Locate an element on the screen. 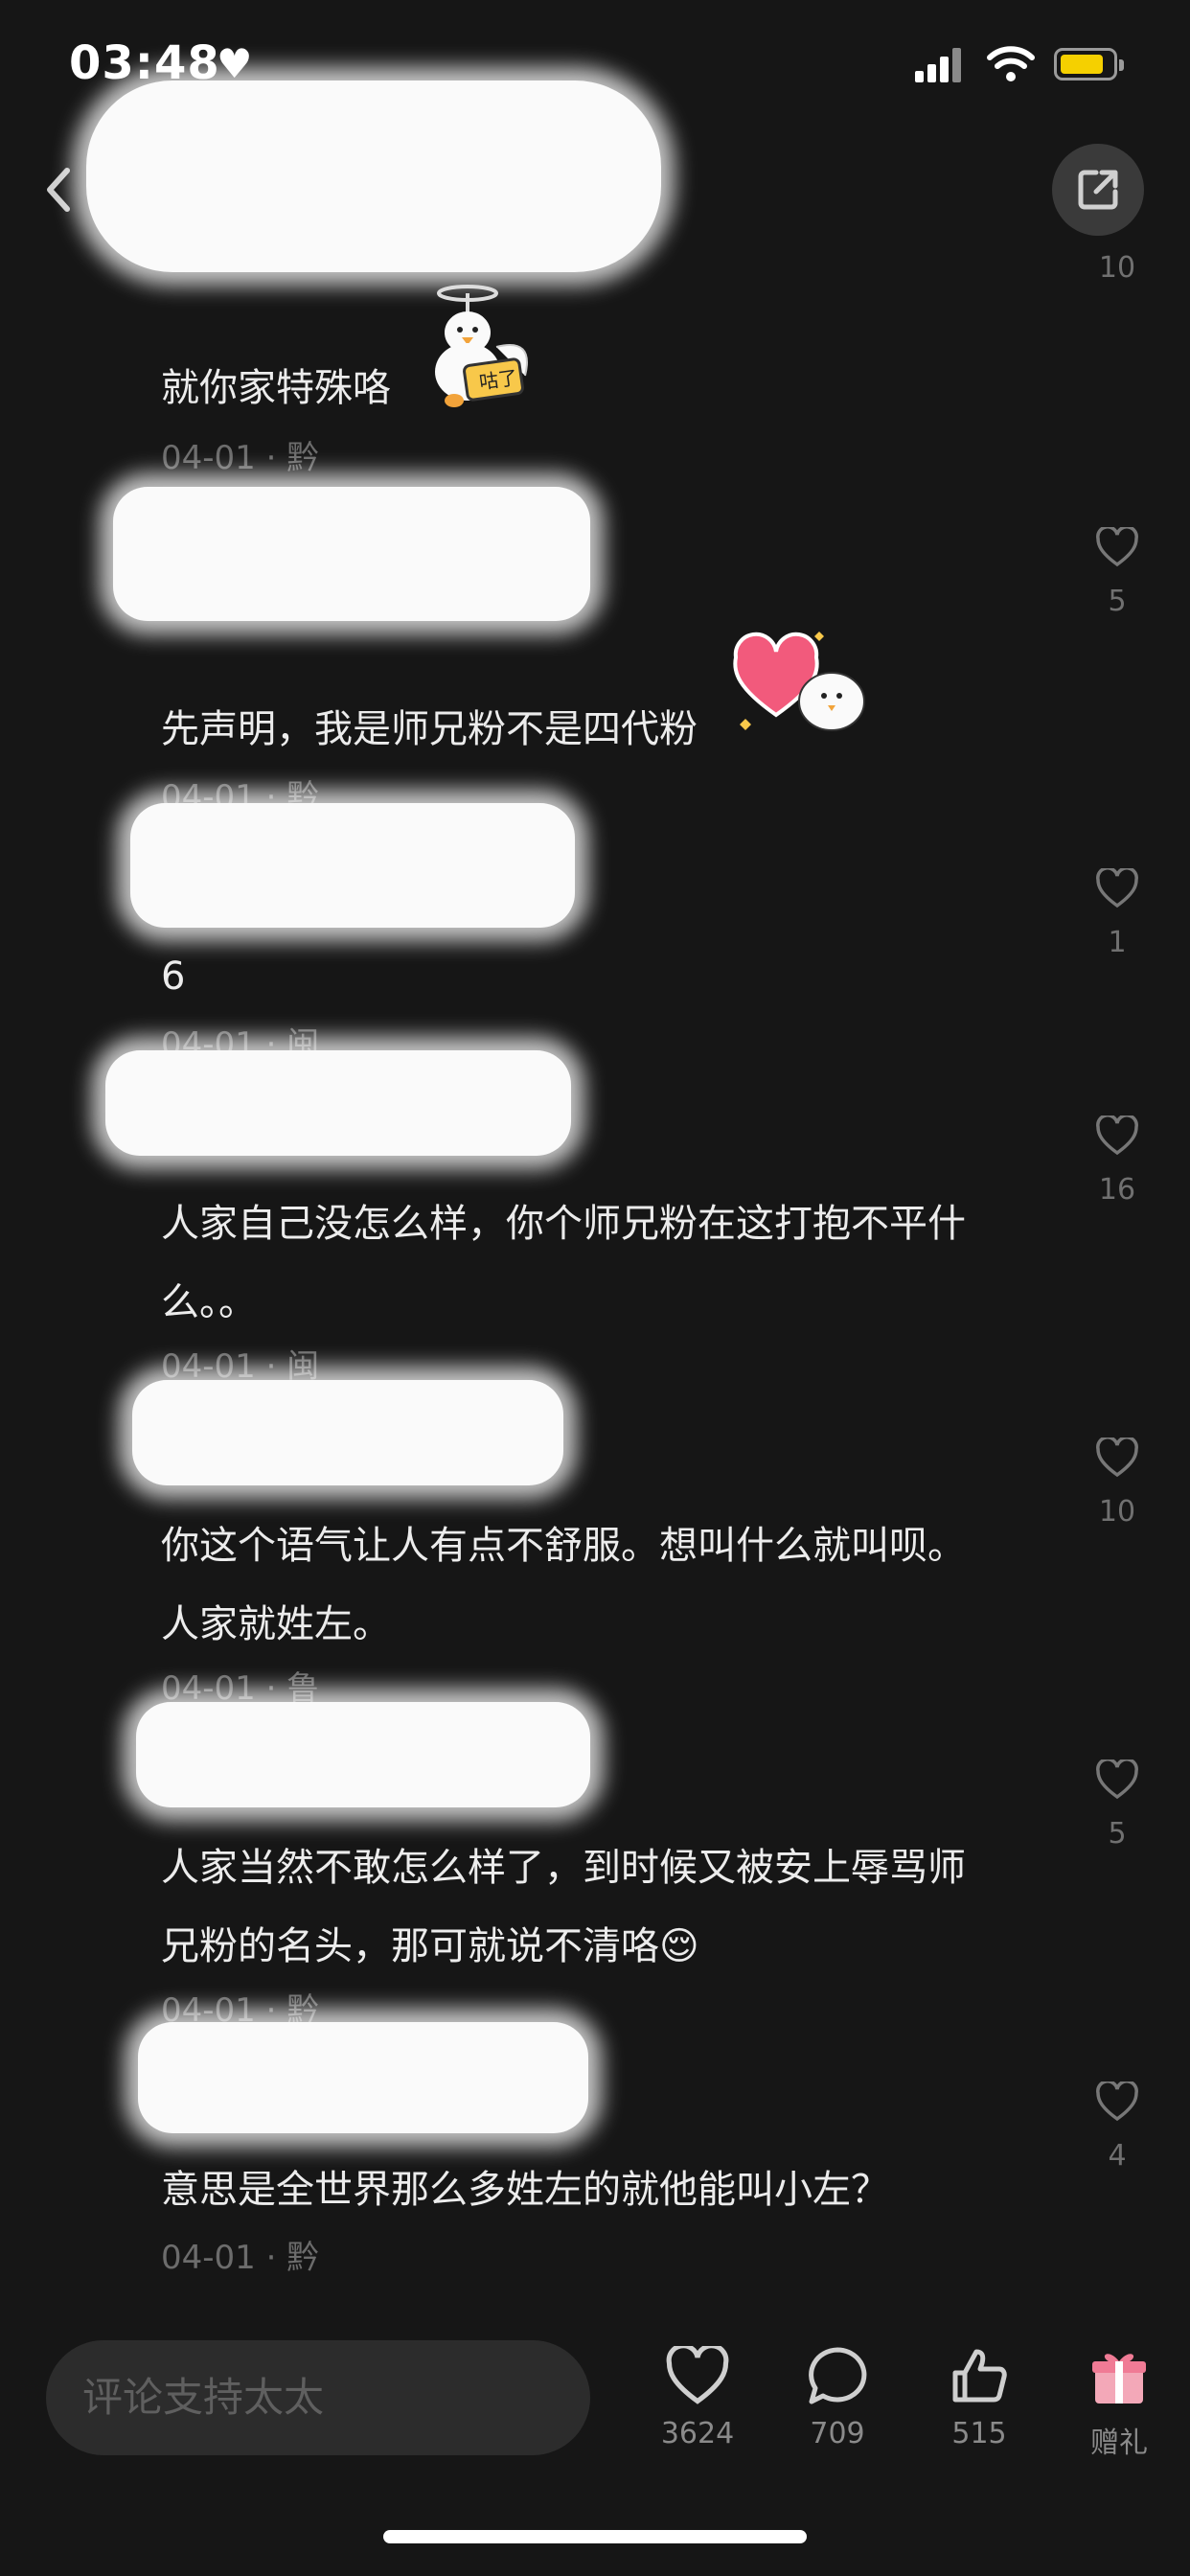 This screenshot has height=2576, width=1190. wifi-icon is located at coordinates (1011, 63).